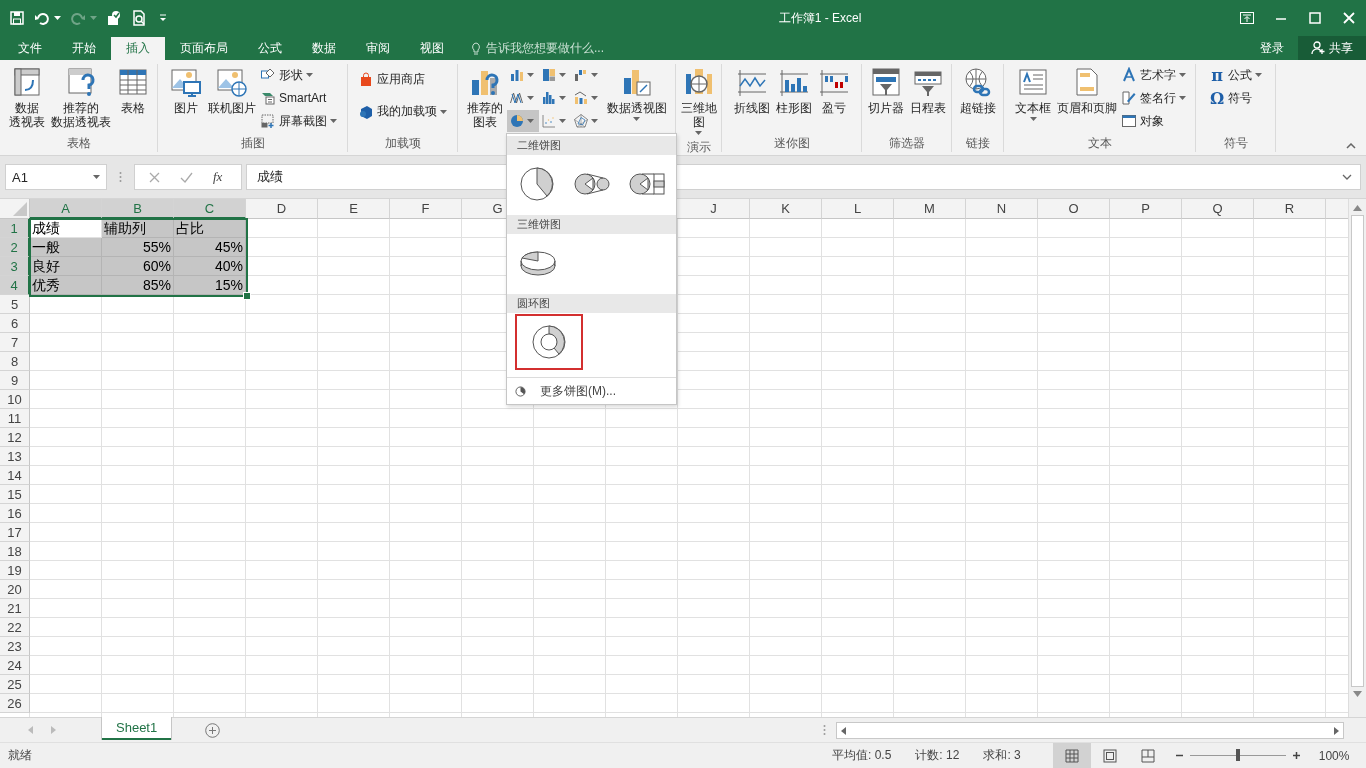 This screenshot has width=1366, height=768. Describe the element at coordinates (15, 342) in the screenshot. I see `row-header: 7` at that location.